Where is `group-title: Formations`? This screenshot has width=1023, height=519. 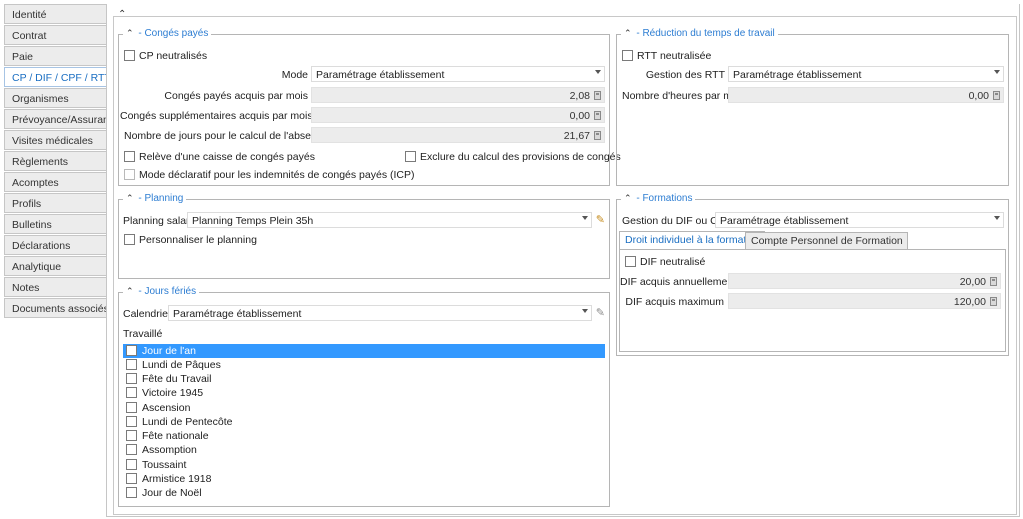
group-title: Formations is located at coordinates (667, 198).